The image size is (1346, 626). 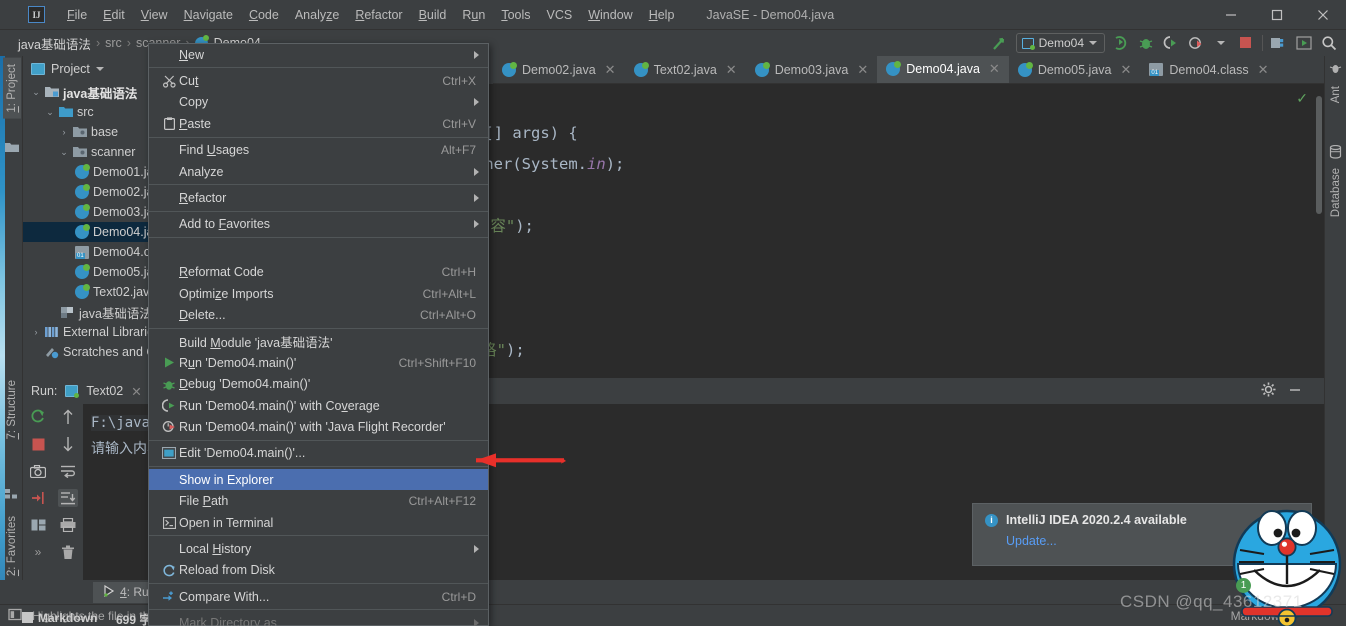 I want to click on debug-icon, so click(x=1146, y=43).